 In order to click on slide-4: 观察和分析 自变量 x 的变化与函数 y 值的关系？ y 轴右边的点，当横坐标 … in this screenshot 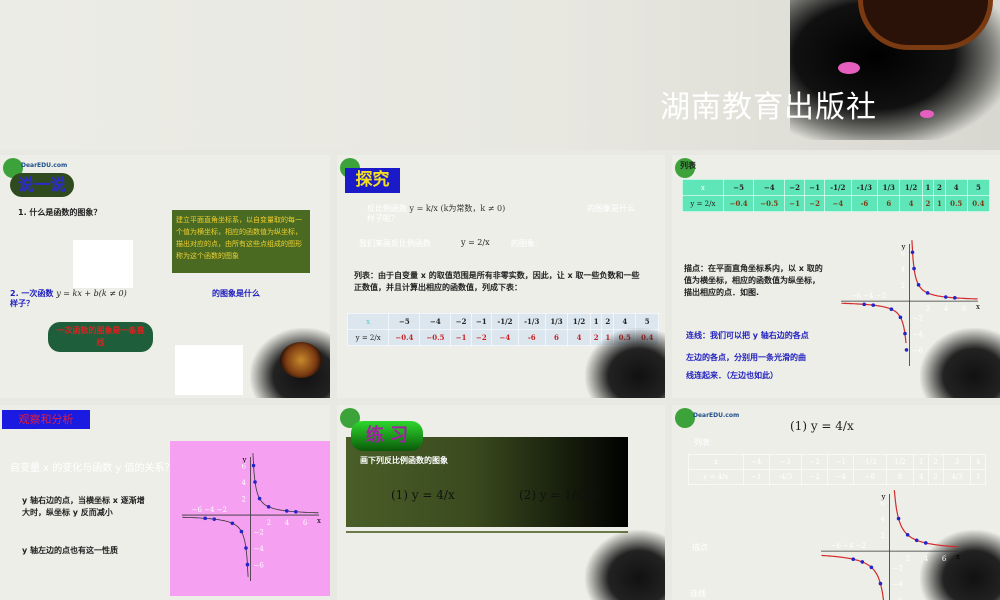, I will do `click(165, 502)`.